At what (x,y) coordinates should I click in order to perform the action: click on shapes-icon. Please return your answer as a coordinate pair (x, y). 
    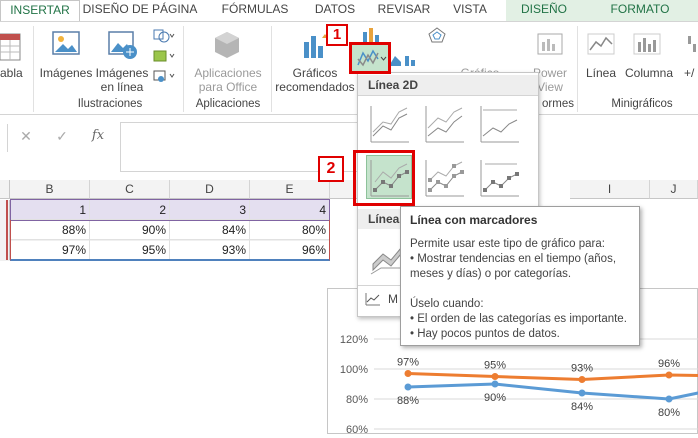
    Looking at the image, I should click on (164, 36).